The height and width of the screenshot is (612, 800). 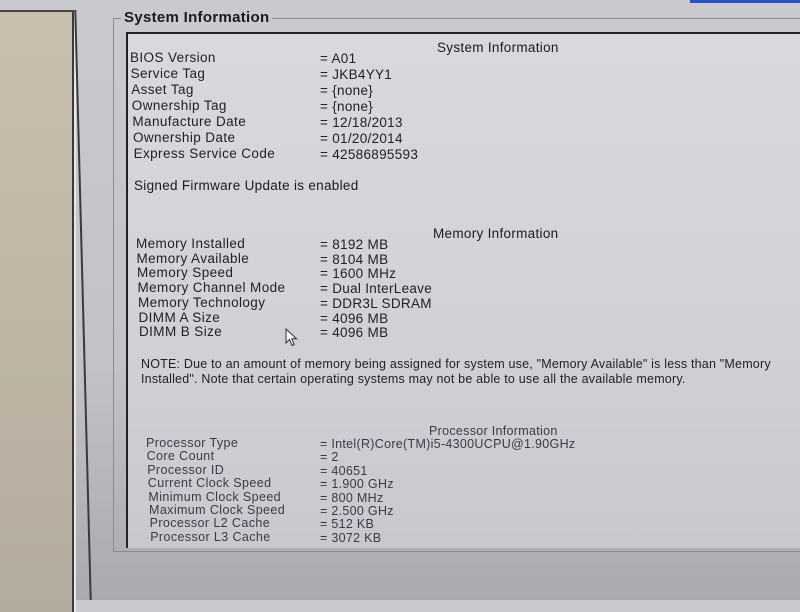 What do you see at coordinates (180, 456) in the screenshot?
I see `processor-row-label: Core Count` at bounding box center [180, 456].